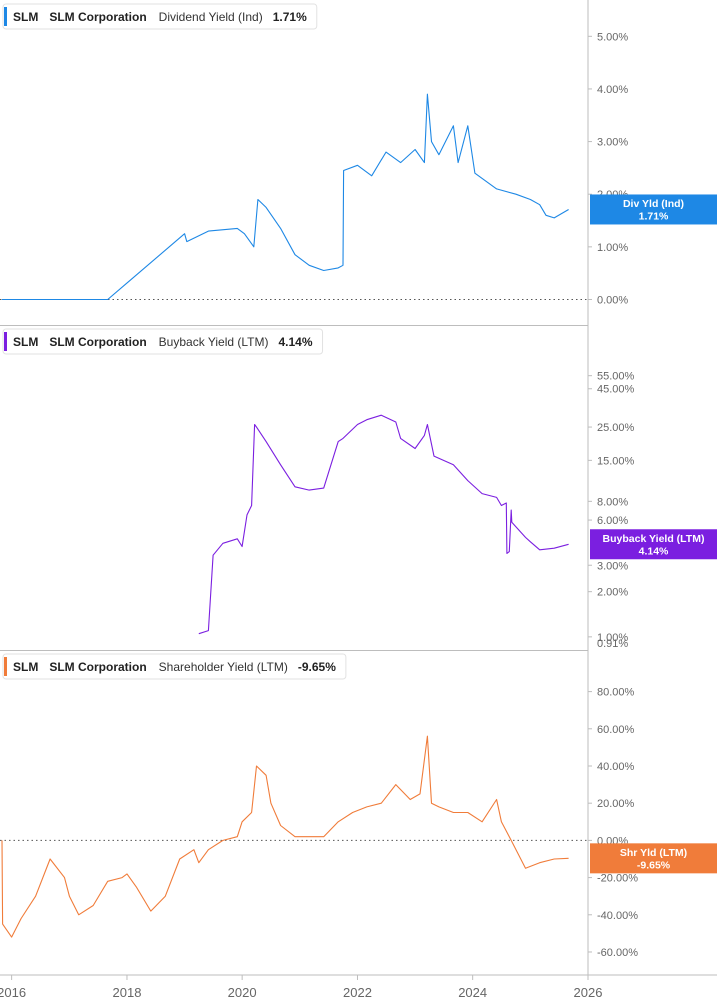 The width and height of the screenshot is (717, 1005). What do you see at coordinates (317, 667) in the screenshot?
I see `current-value: -9.65%` at bounding box center [317, 667].